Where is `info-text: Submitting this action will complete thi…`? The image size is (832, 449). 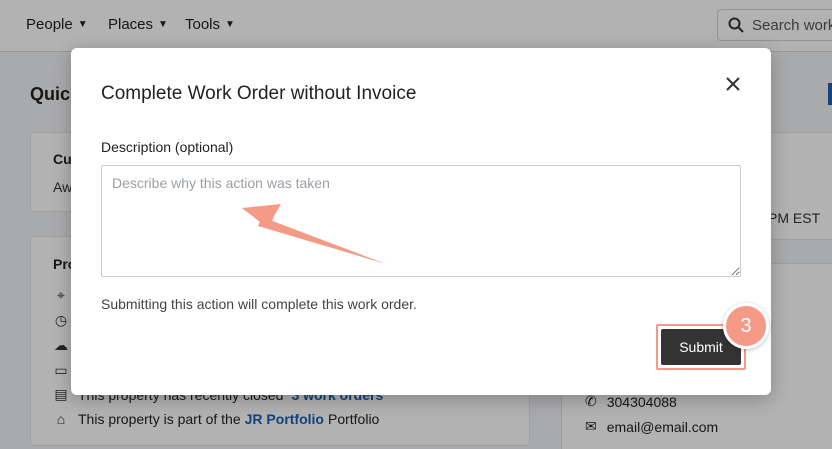 info-text: Submitting this action will complete thi… is located at coordinates (259, 304).